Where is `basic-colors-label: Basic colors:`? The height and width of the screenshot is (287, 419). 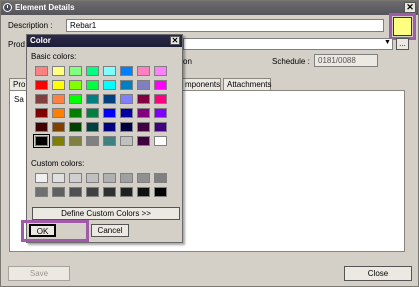
basic-colors-label: Basic colors: is located at coordinates (54, 56).